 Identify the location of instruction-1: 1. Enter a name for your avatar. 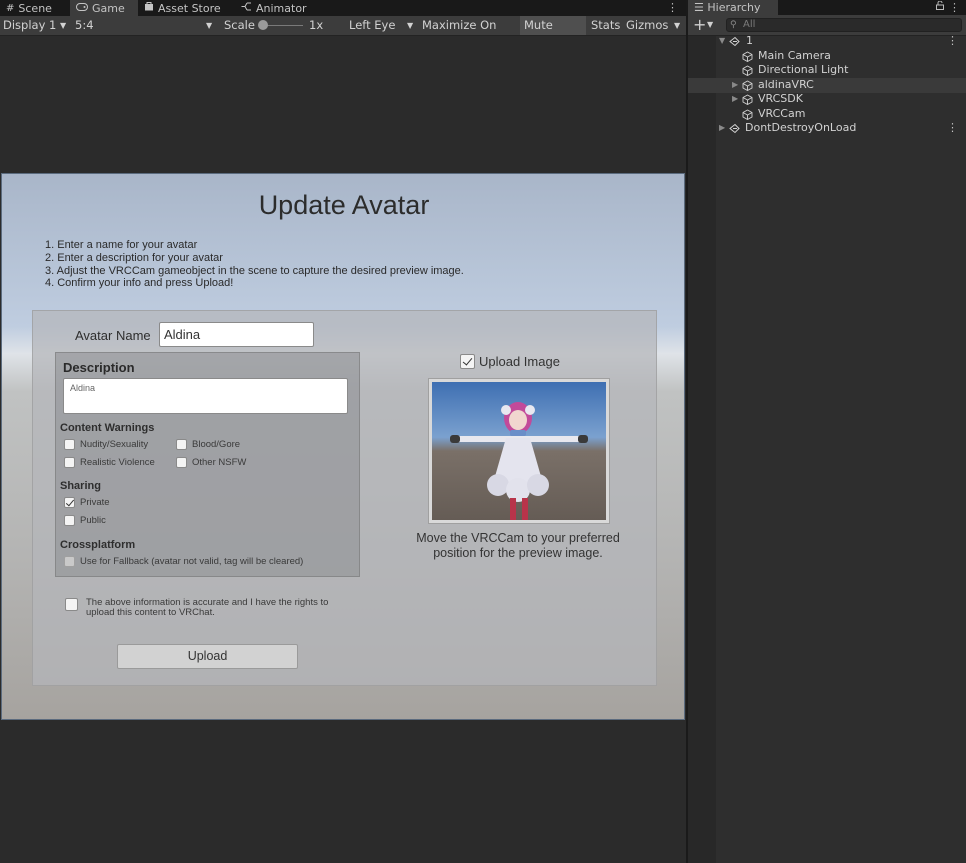
(121, 245).